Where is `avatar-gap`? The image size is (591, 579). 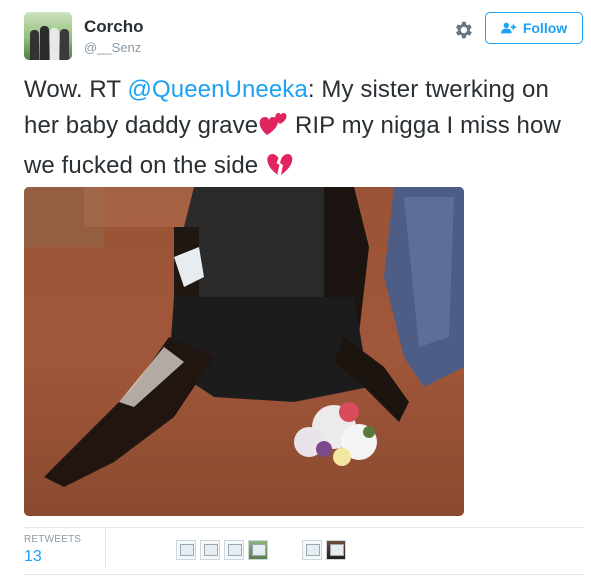 avatar-gap is located at coordinates (285, 550).